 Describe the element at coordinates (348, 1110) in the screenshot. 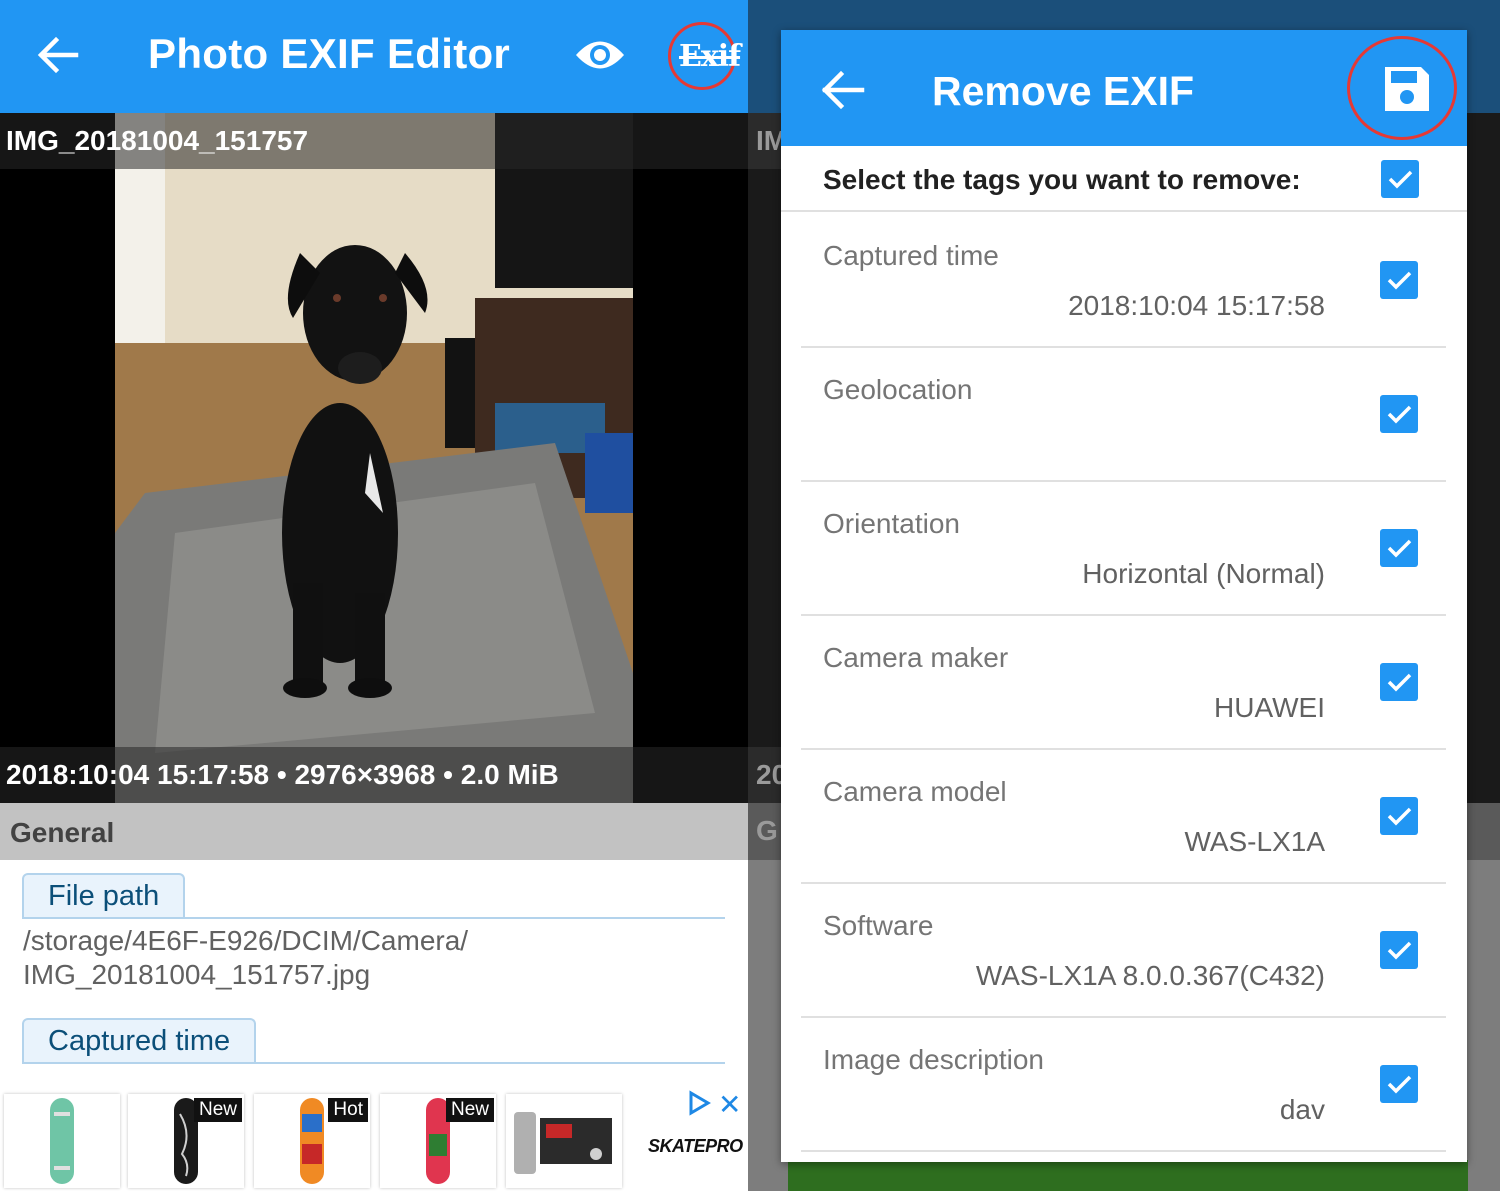

I see `hot-badge: Hot` at that location.